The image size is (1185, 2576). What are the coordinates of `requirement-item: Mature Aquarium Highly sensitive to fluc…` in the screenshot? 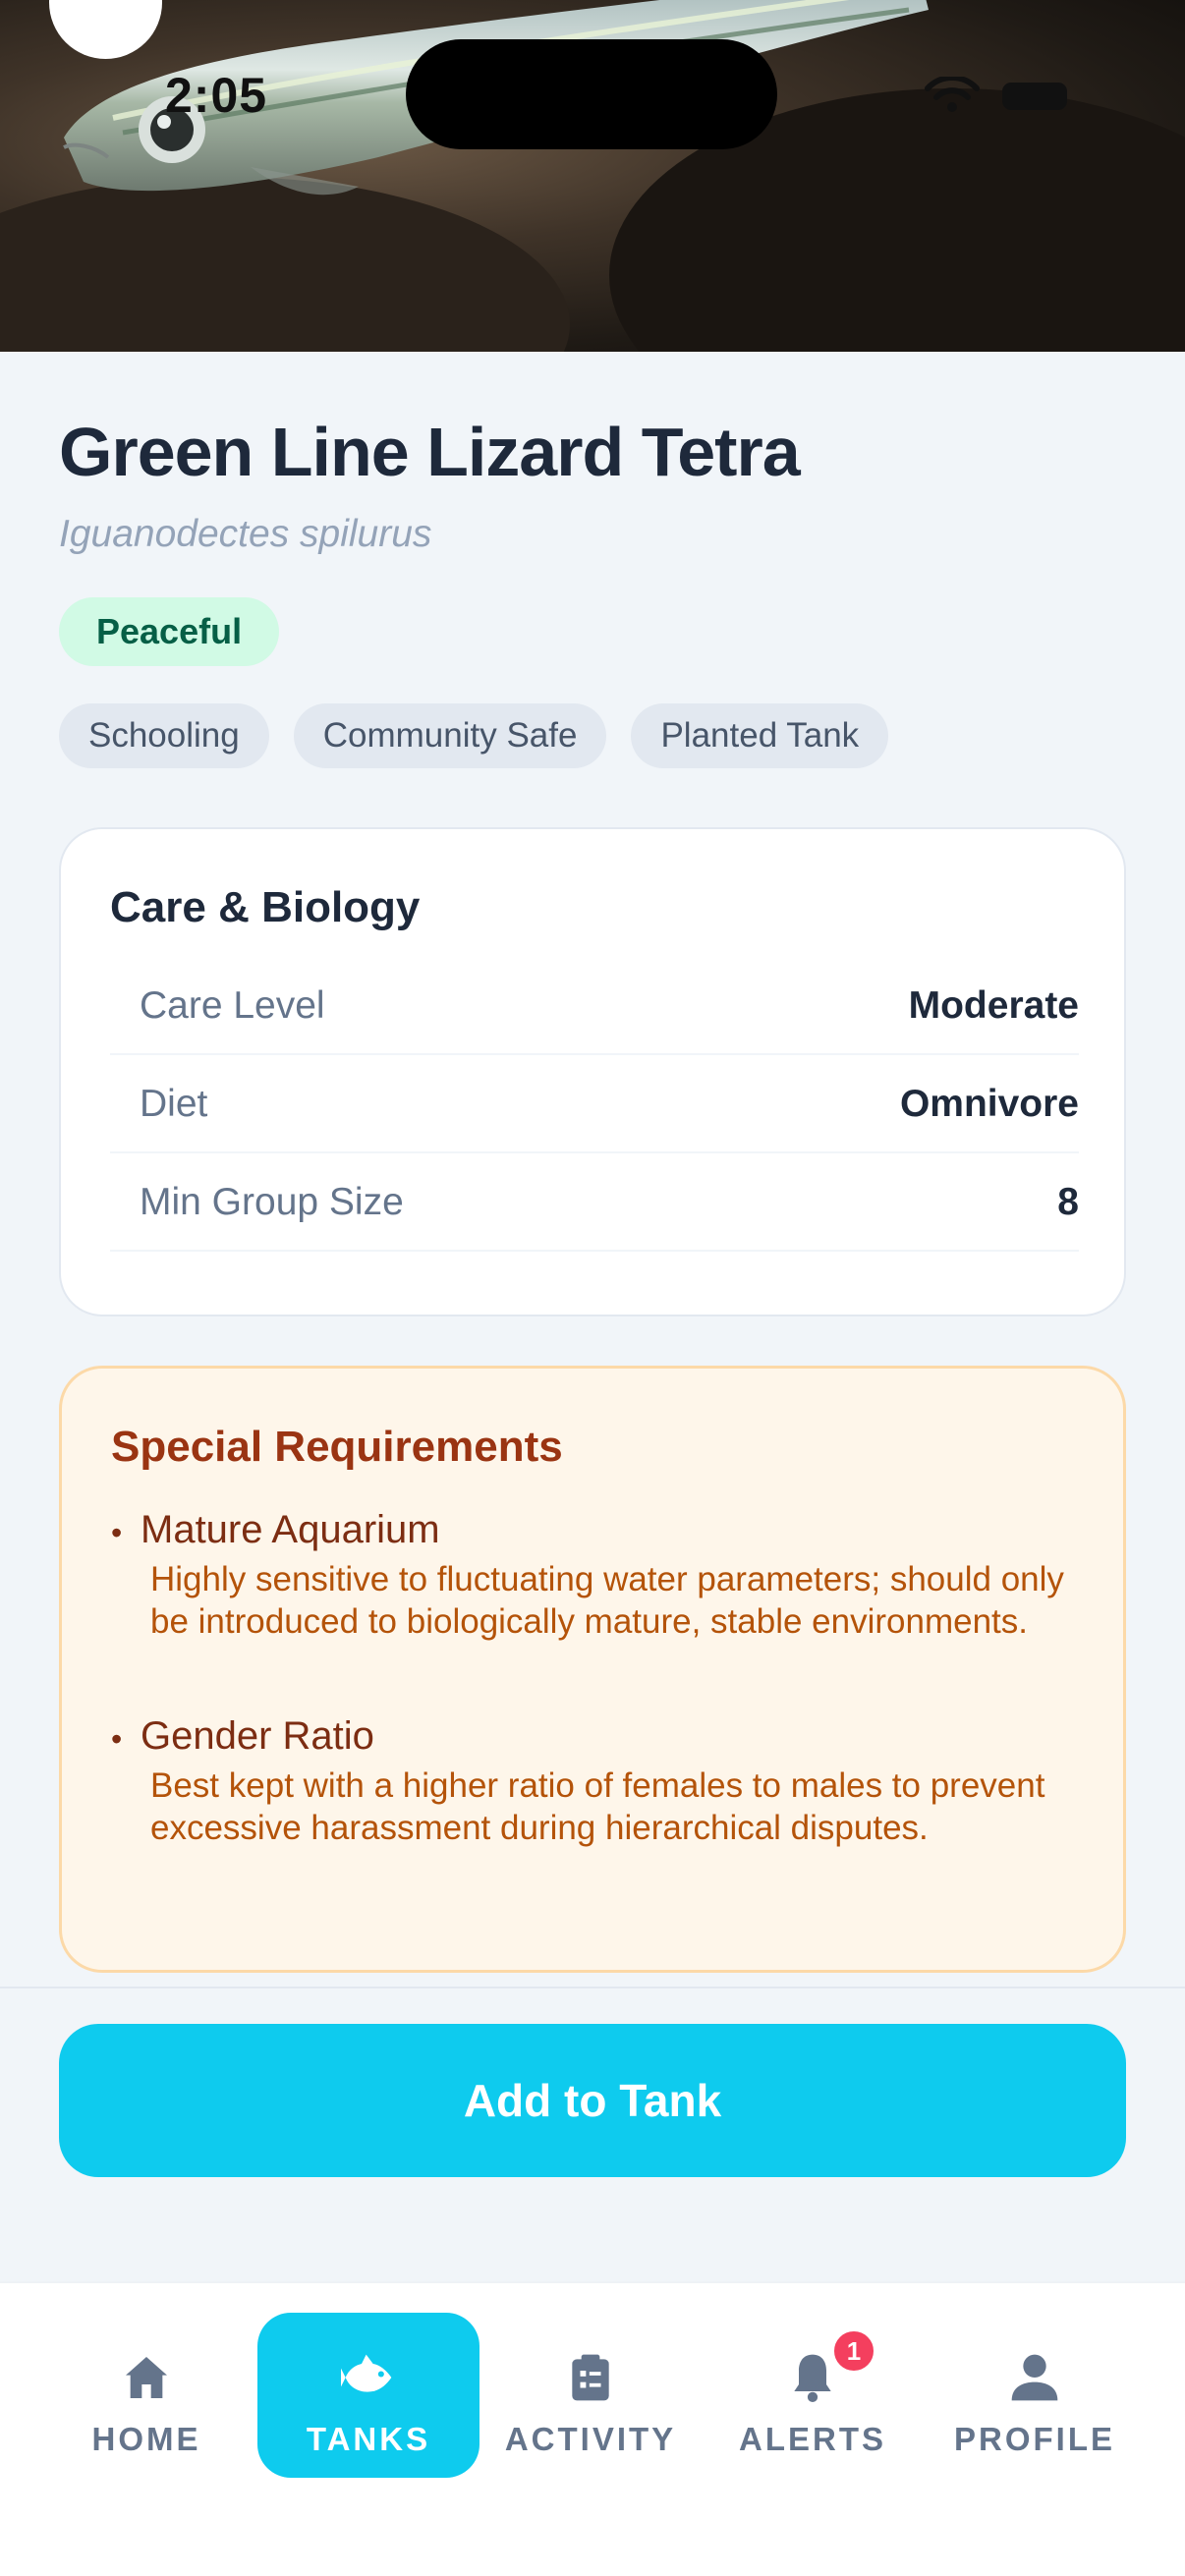 It's located at (602, 1575).